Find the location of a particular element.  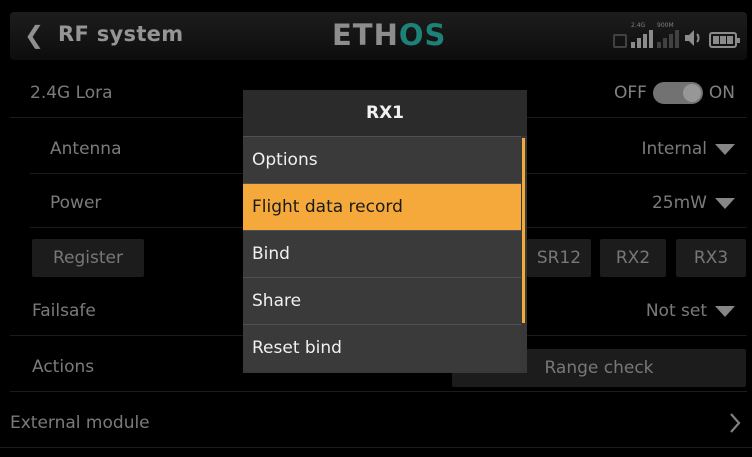

dialog-title: RX1 is located at coordinates (385, 113).